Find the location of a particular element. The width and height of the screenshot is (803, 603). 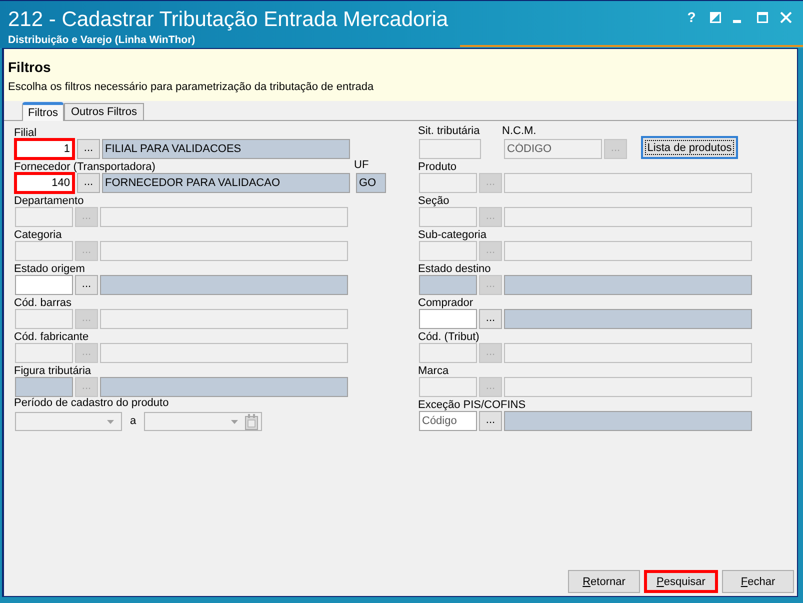

field-label: Cód. (Tribut) is located at coordinates (449, 337).